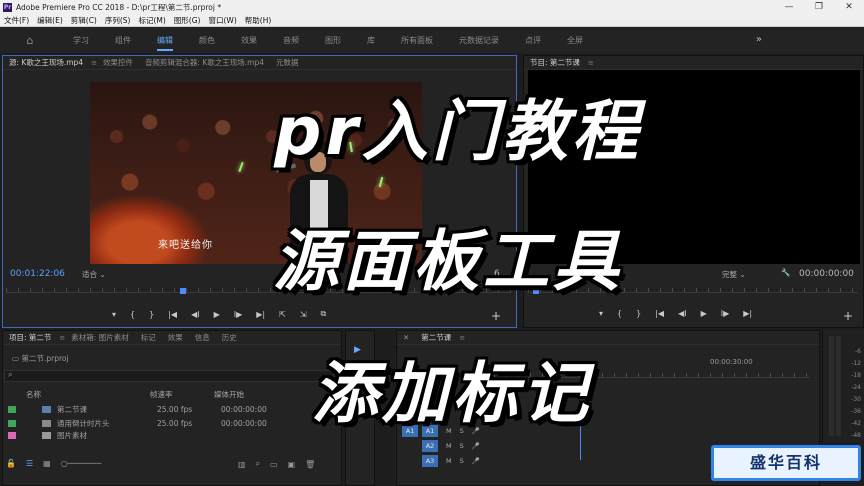 This screenshot has height=486, width=864. What do you see at coordinates (118, 62) in the screenshot?
I see `tab-effect-controls: 效果控件` at bounding box center [118, 62].